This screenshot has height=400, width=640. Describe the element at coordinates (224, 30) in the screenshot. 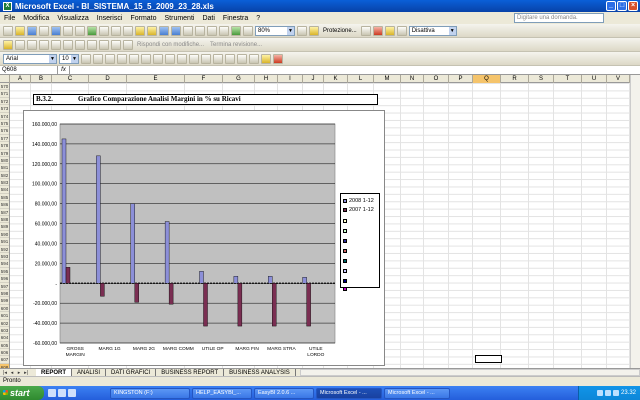

I see `sort-desc-icon` at that location.